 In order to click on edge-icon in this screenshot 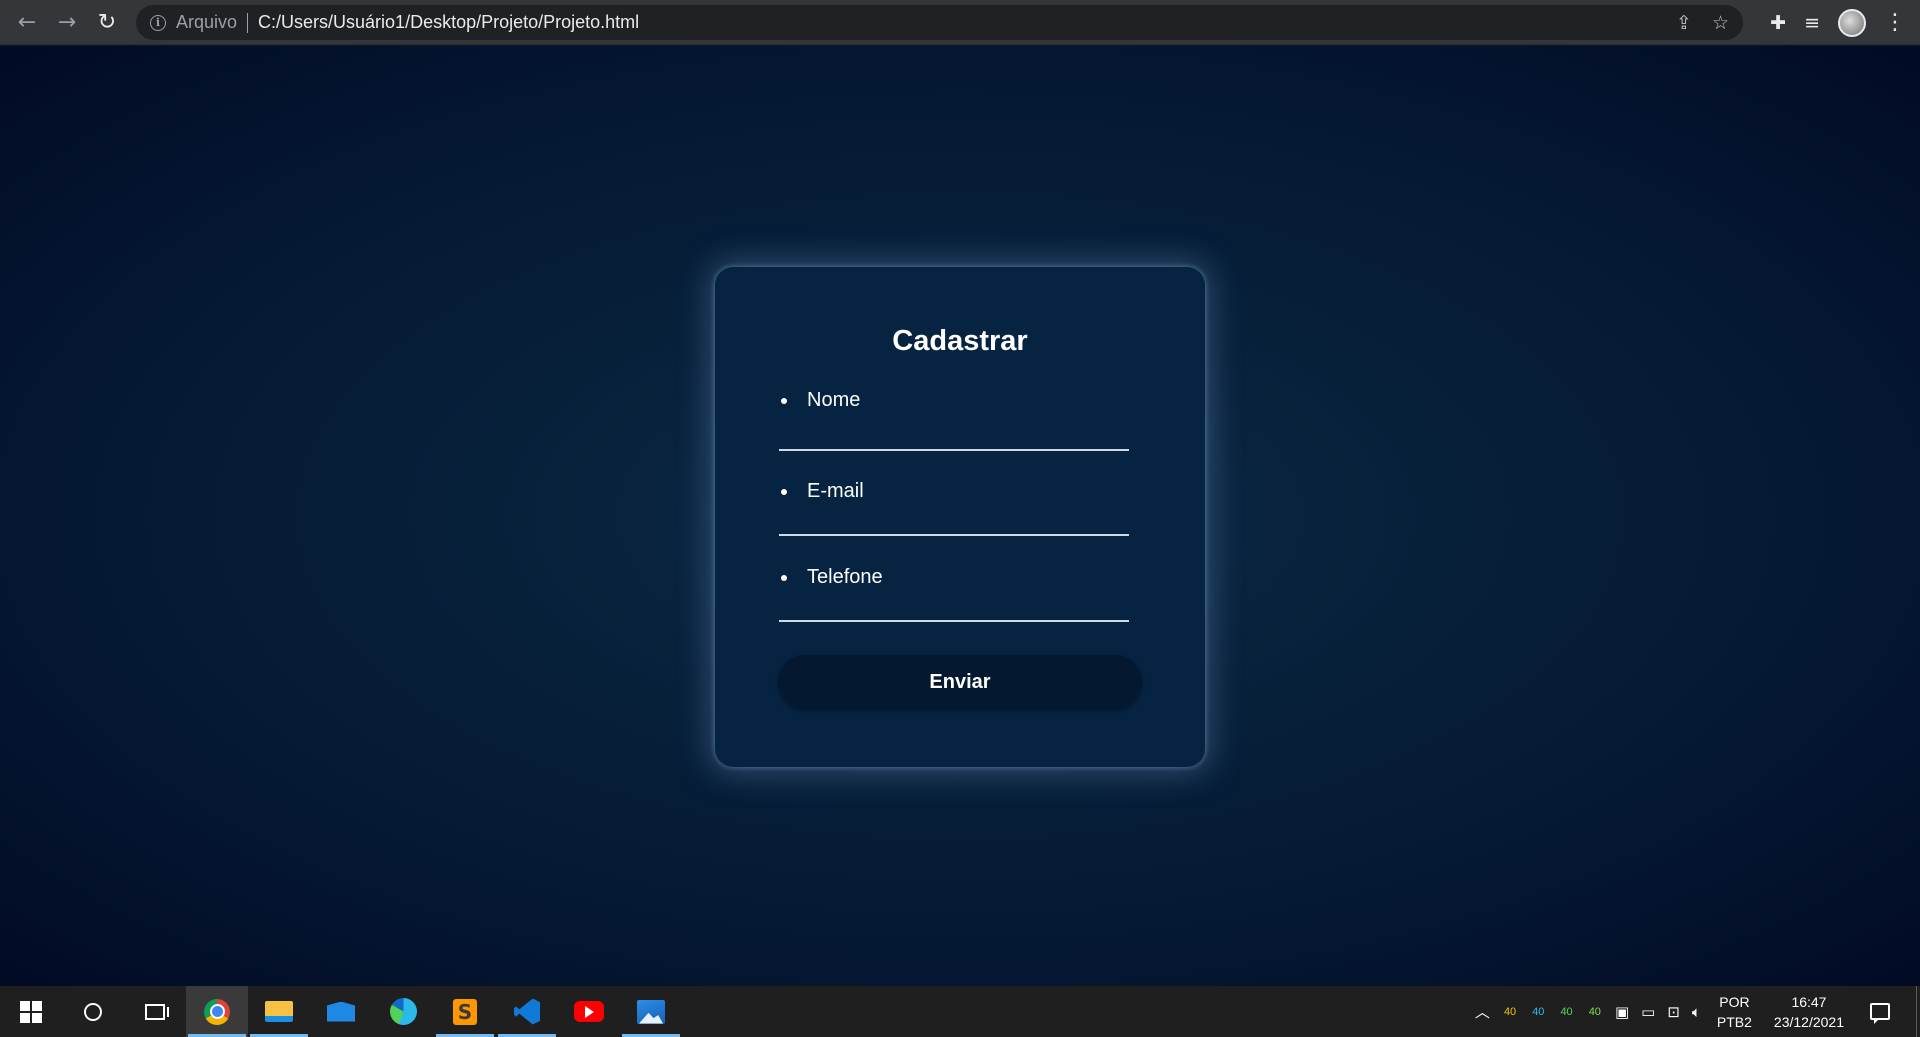, I will do `click(403, 1011)`.